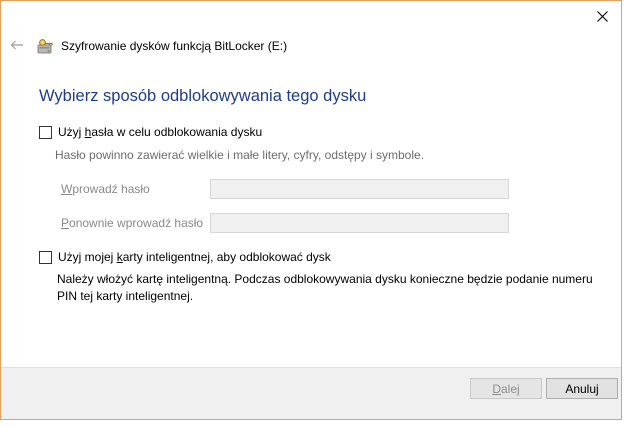  What do you see at coordinates (311, 393) in the screenshot?
I see `dialog-footer: Dalej Anuluj` at bounding box center [311, 393].